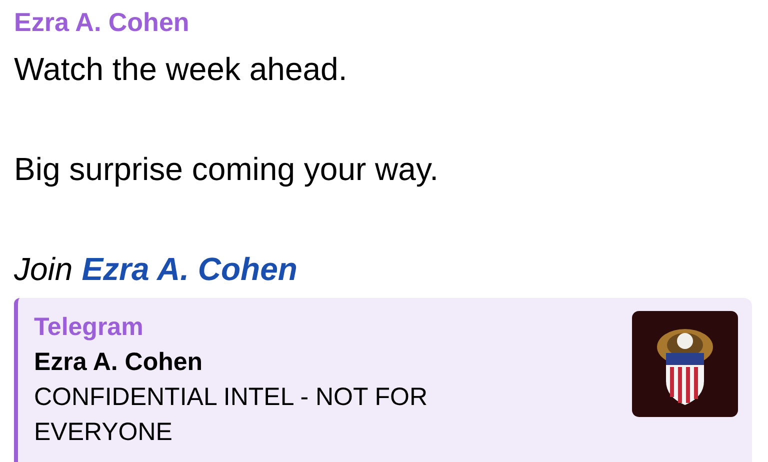 The height and width of the screenshot is (462, 768). Describe the element at coordinates (43, 269) in the screenshot. I see `join-text: Join` at that location.